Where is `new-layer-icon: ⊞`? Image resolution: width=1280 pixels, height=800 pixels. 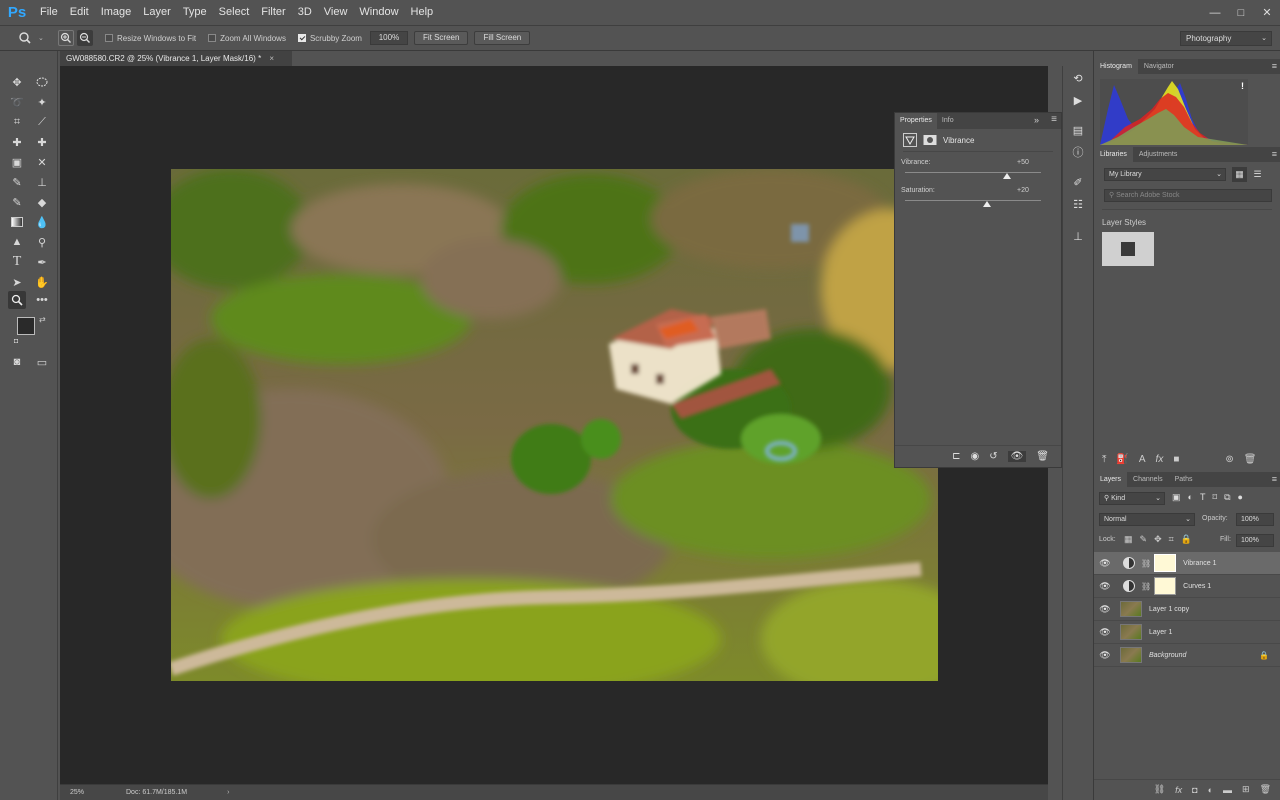 new-layer-icon: ⊞ is located at coordinates (1246, 789).